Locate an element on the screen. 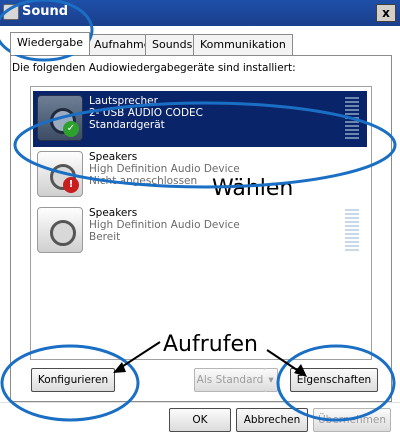 This screenshot has width=400, height=433. title-bar: Sound x is located at coordinates (200, 13).